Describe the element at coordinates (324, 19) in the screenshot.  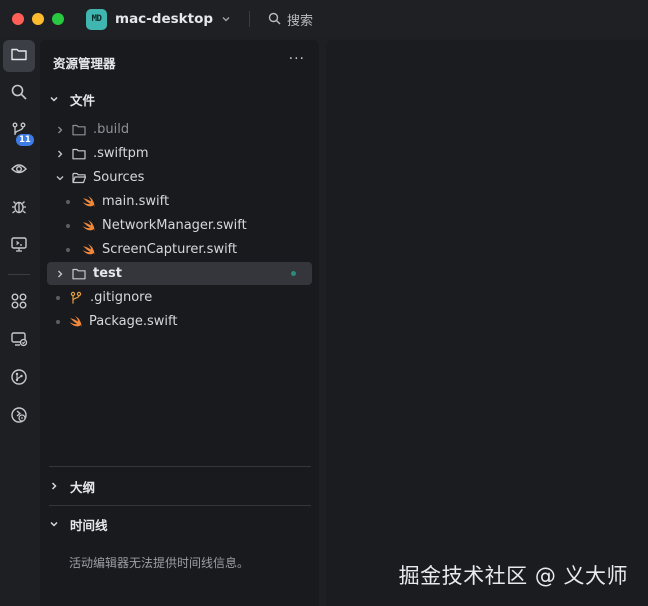
I see `title-bar: MD mac-desktop 搜索` at that location.